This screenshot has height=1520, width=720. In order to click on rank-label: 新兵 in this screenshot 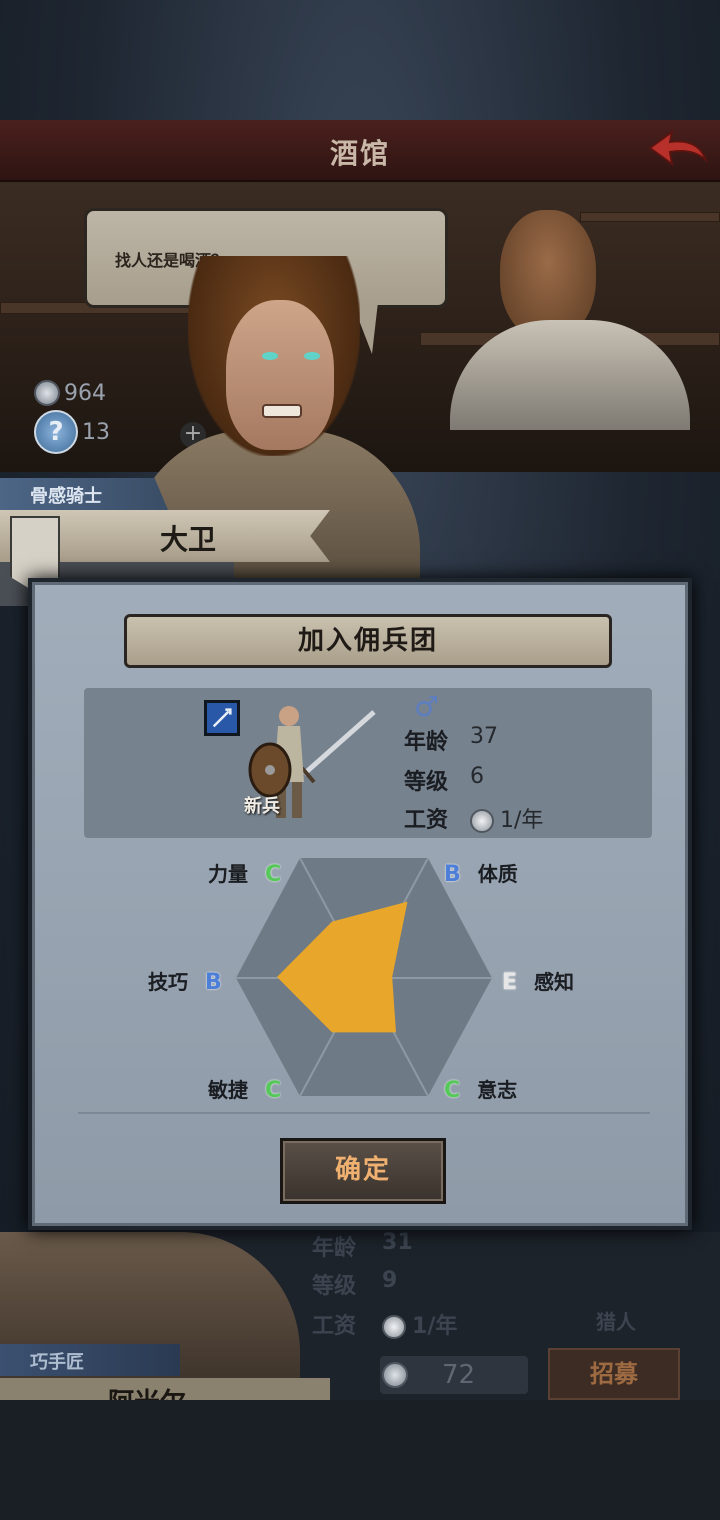, I will do `click(262, 806)`.